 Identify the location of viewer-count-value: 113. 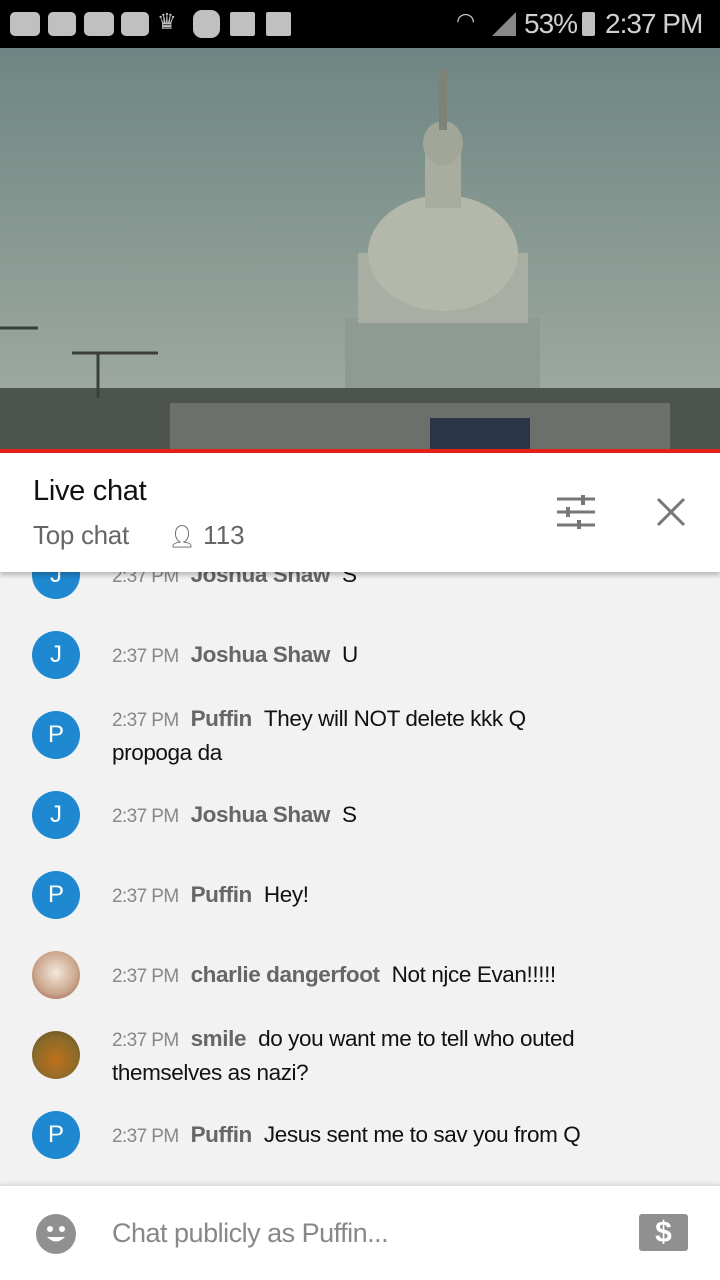
(224, 535).